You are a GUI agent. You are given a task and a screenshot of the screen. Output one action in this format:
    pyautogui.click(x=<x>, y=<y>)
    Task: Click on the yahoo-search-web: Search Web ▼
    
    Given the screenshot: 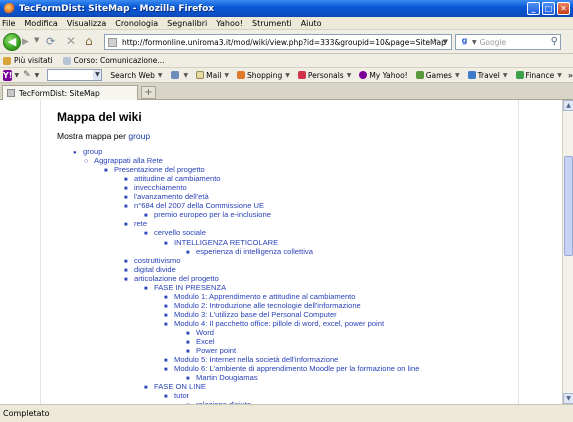 What is the action you would take?
    pyautogui.click(x=136, y=75)
    